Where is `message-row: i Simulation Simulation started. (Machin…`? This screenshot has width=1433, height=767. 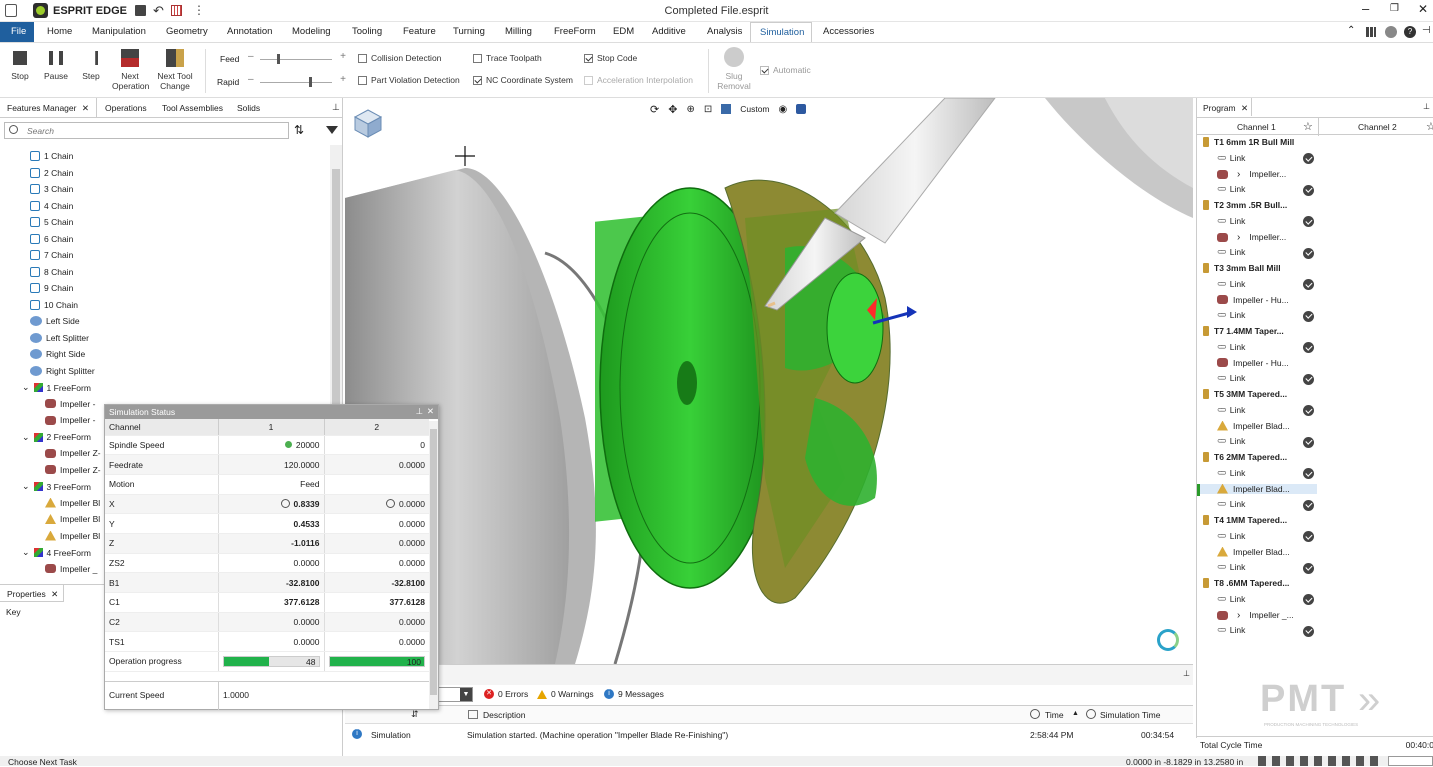 message-row: i Simulation Simulation started. (Machin… is located at coordinates (769, 736).